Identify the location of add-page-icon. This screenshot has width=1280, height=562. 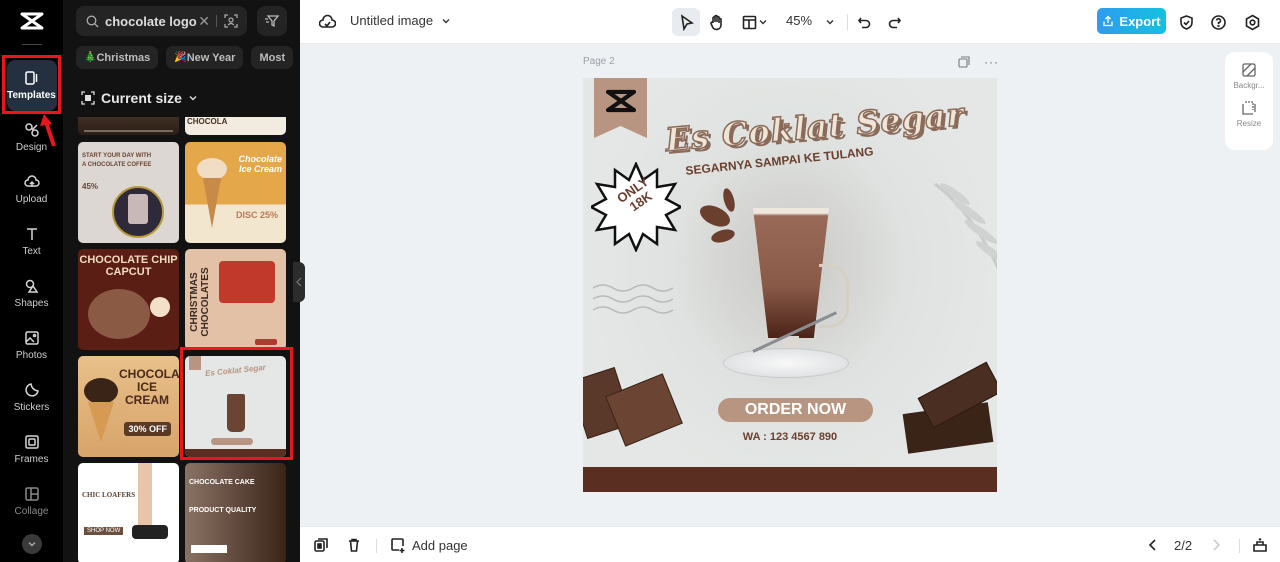
(398, 545).